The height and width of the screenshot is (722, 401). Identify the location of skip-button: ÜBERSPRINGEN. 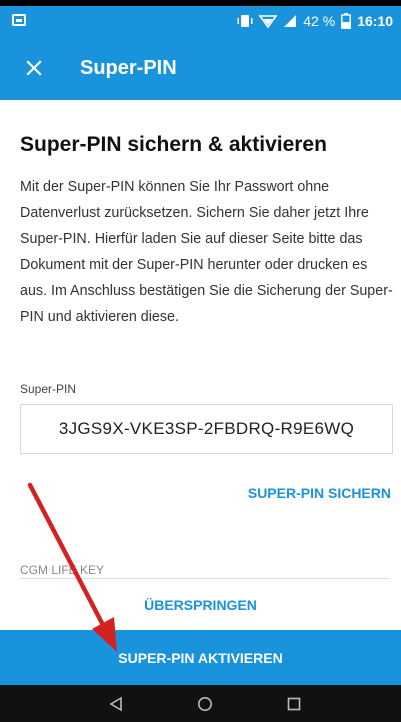
(200, 605).